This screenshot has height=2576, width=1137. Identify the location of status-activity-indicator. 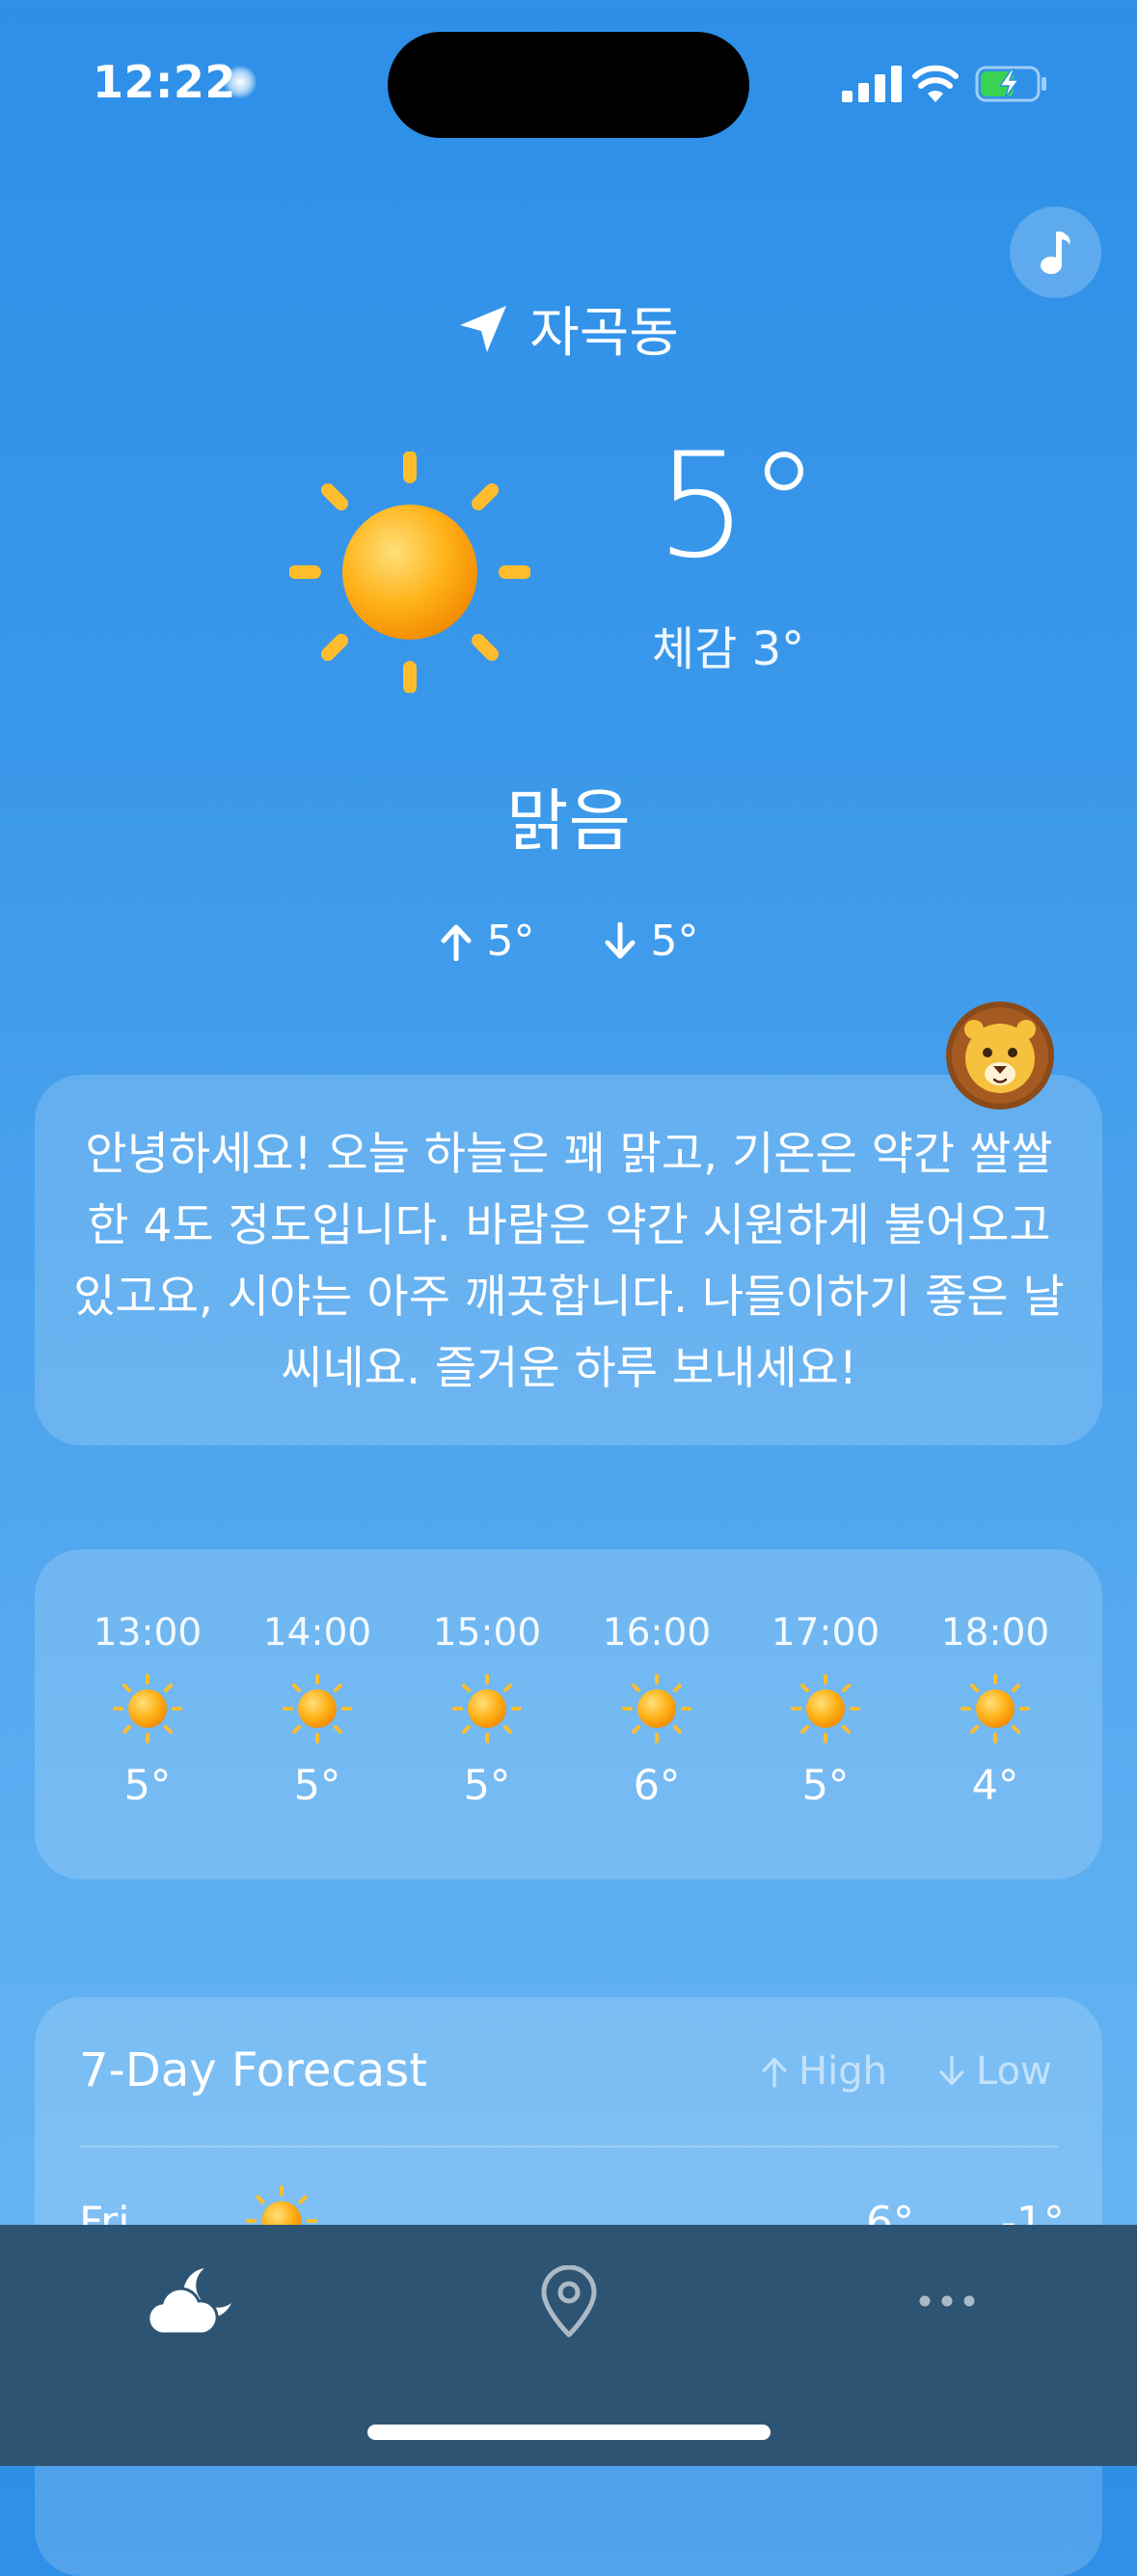
(240, 82).